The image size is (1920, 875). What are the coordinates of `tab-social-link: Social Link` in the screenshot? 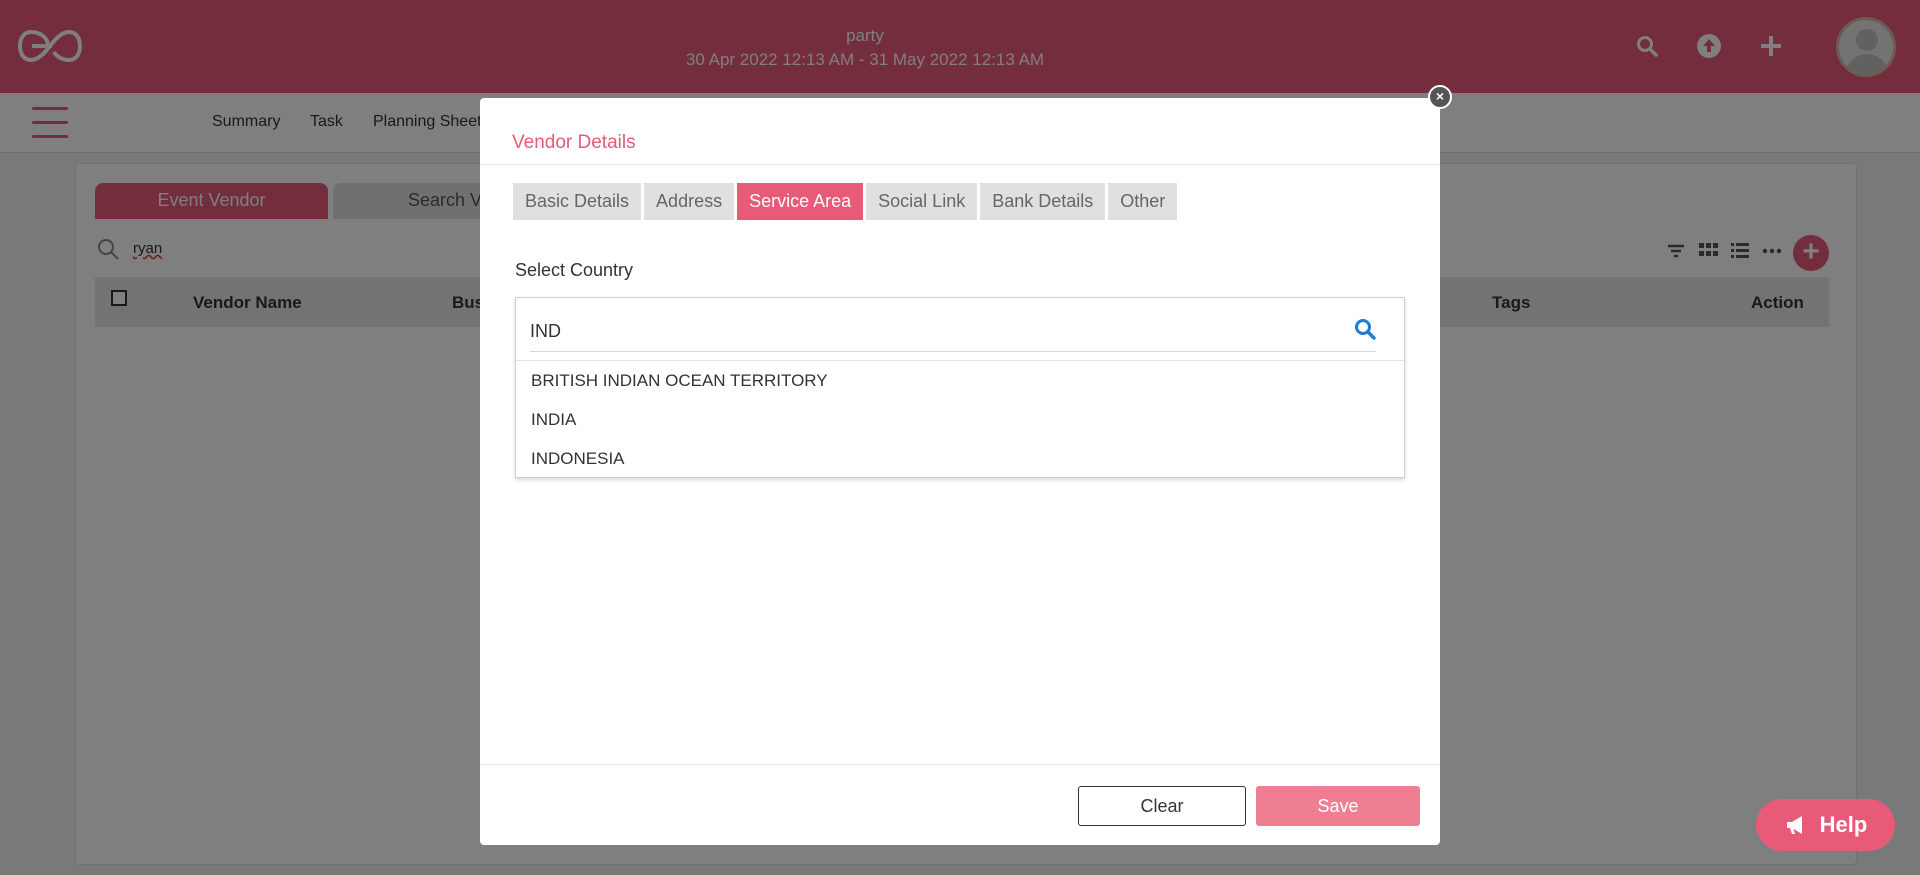 It's located at (922, 201).